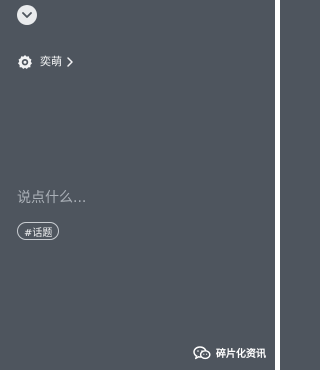 The height and width of the screenshot is (370, 320). I want to click on right-edge-strip, so click(277, 185).